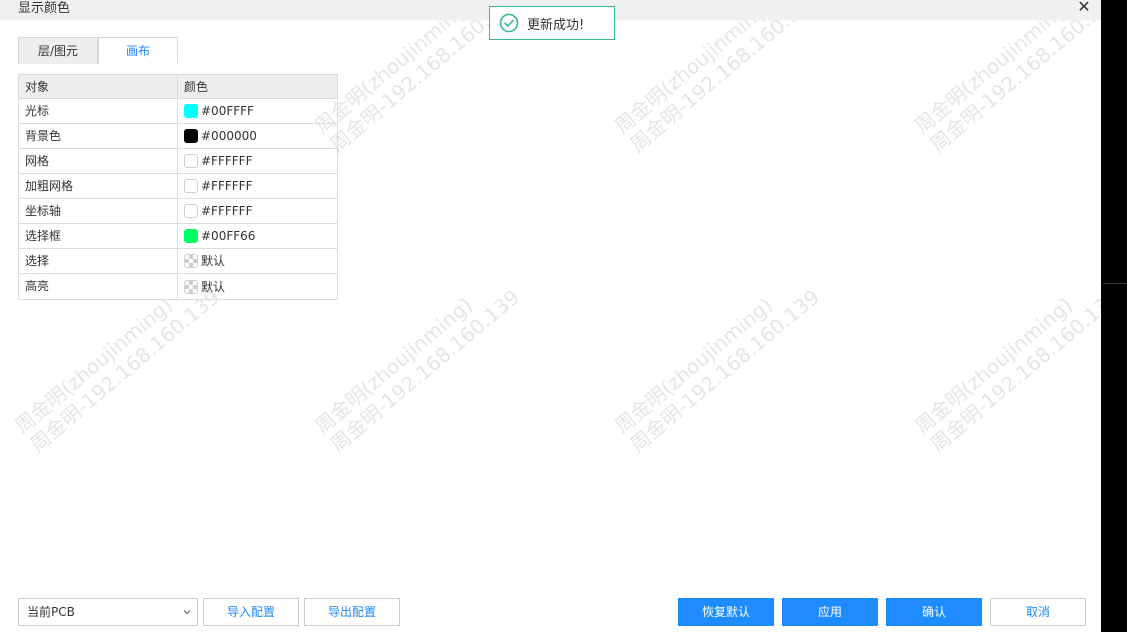 Image resolution: width=1127 pixels, height=632 pixels. What do you see at coordinates (257, 111) in the screenshot?
I see `color-cell: #00FFFF` at bounding box center [257, 111].